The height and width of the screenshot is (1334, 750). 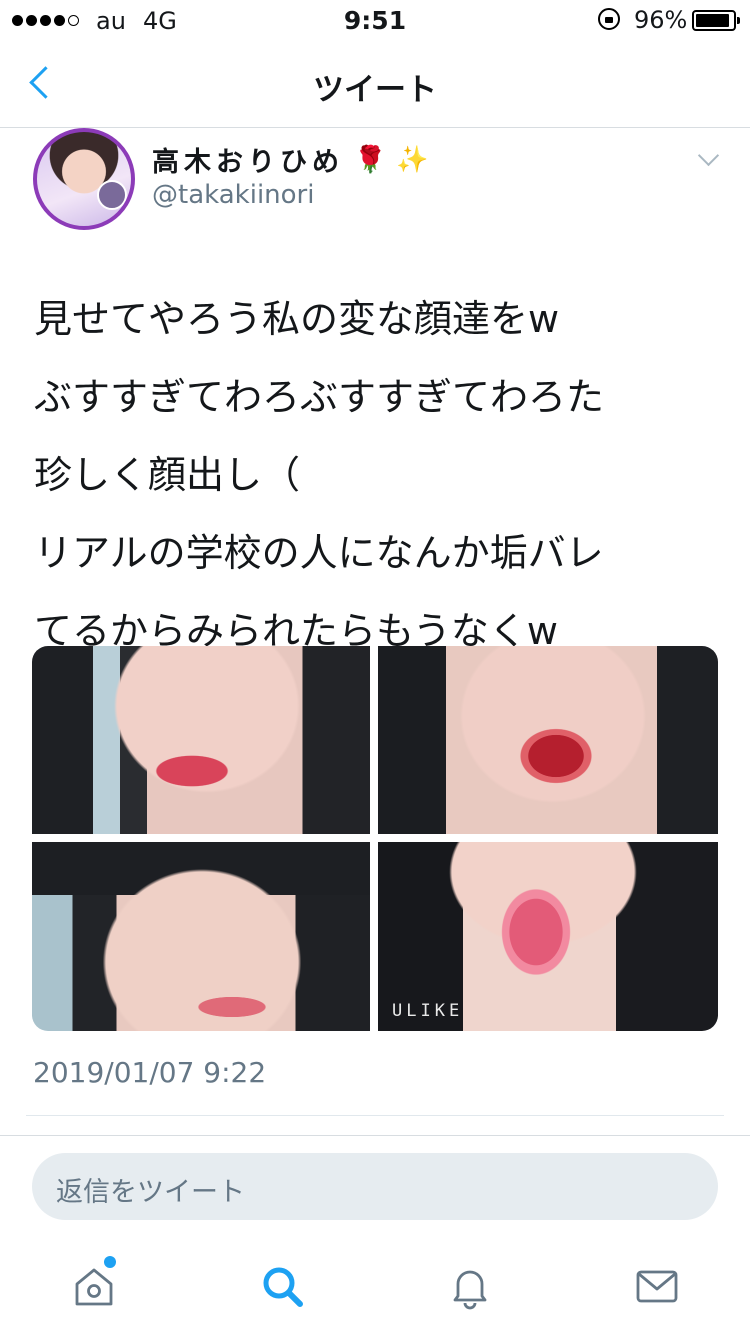 What do you see at coordinates (609, 19) in the screenshot?
I see `rotation-lock-icon` at bounding box center [609, 19].